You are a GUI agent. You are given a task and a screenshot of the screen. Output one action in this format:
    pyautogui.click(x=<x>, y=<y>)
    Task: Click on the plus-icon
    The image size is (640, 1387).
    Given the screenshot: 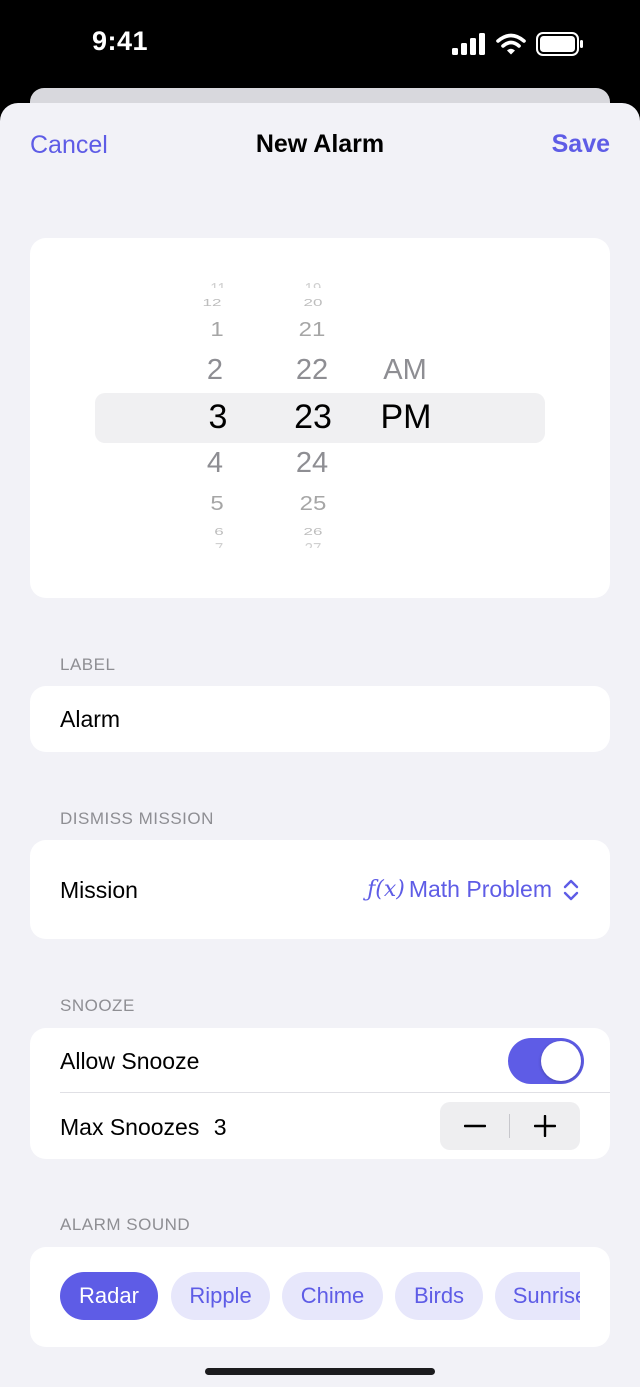 What is the action you would take?
    pyautogui.click(x=545, y=1126)
    